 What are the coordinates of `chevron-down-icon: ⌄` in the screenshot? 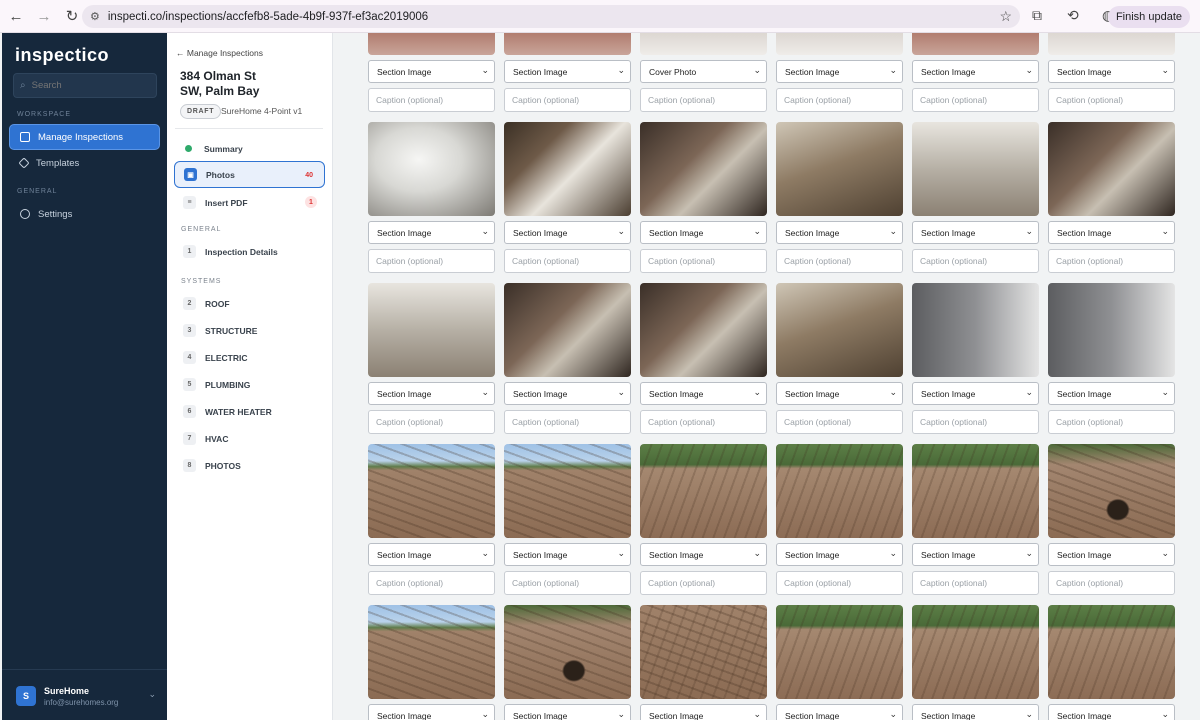 It's located at (152, 694).